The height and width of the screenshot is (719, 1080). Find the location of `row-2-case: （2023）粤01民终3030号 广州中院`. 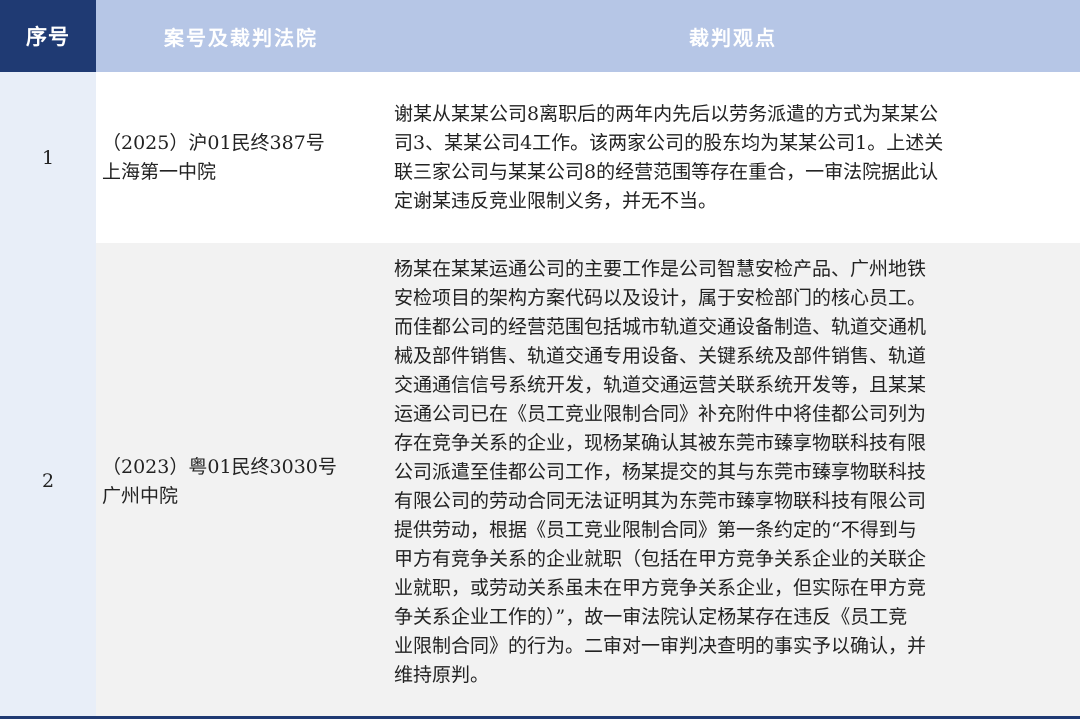

row-2-case: （2023）粤01民终3030号 广州中院 is located at coordinates (243, 482).